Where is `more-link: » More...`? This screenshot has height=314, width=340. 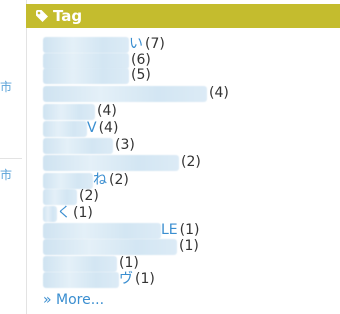
more-link: » More... is located at coordinates (73, 300).